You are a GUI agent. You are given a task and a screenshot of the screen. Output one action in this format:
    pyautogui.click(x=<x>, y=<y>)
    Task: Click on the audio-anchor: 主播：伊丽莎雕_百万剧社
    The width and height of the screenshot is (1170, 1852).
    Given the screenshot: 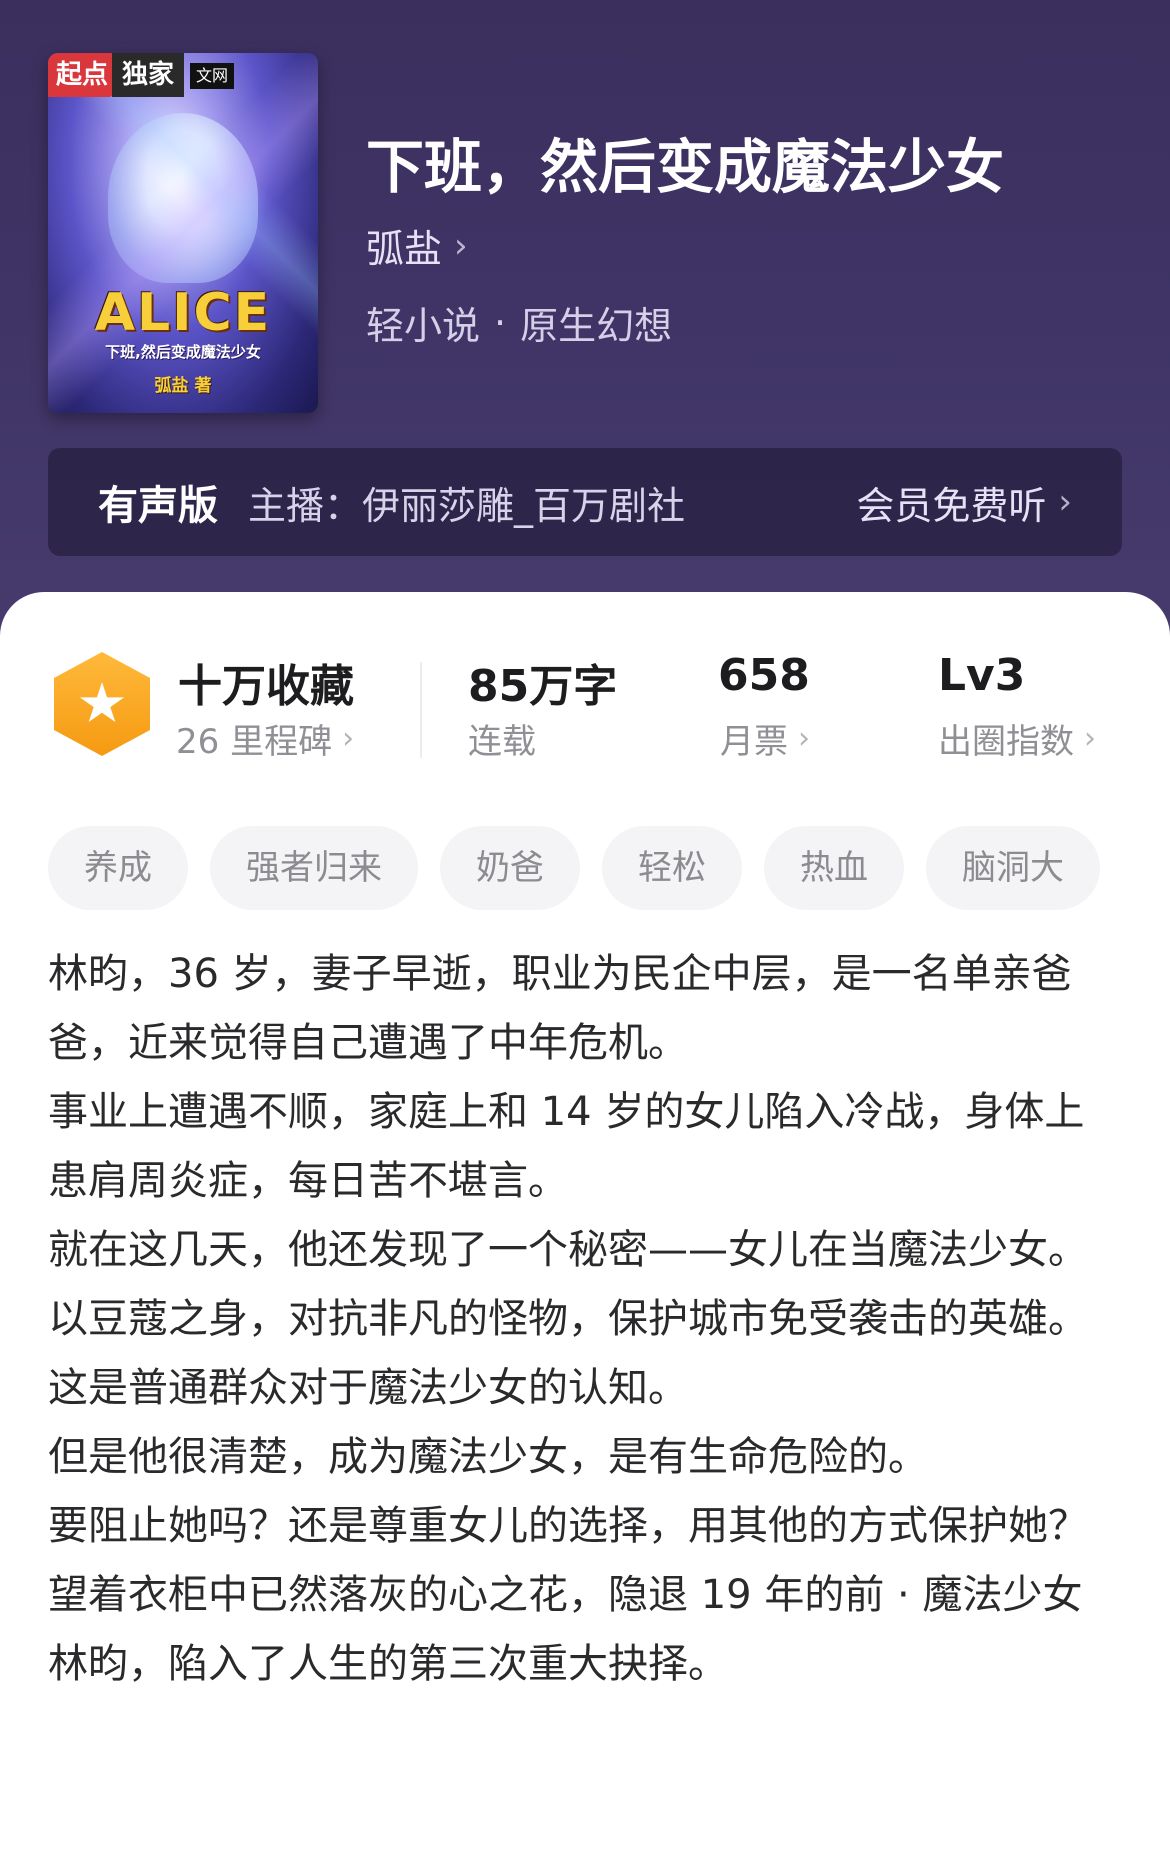 What is the action you would take?
    pyautogui.click(x=467, y=505)
    